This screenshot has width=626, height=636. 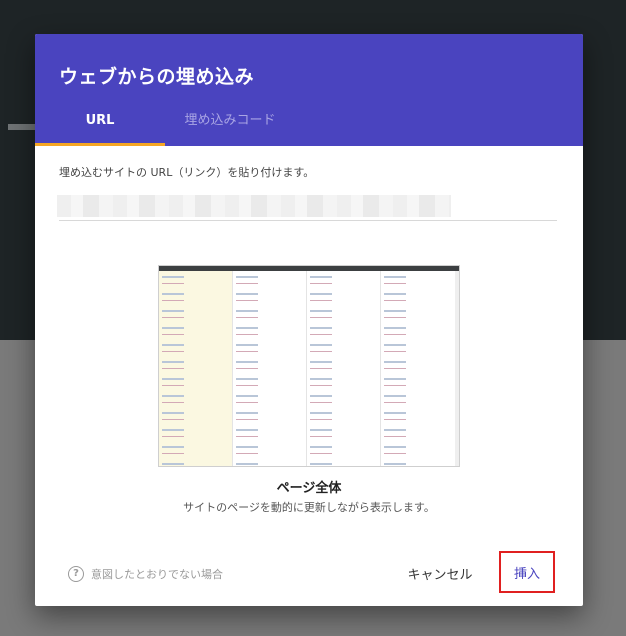 I want to click on url-input-blurred-content, so click(x=254, y=206).